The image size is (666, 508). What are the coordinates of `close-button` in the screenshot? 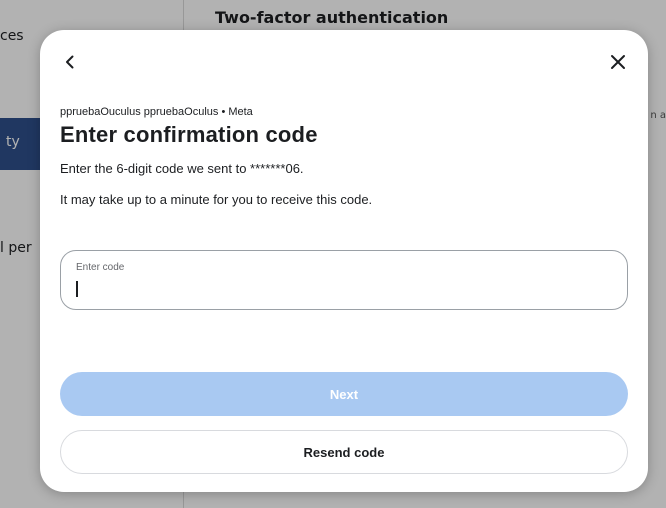 It's located at (618, 62).